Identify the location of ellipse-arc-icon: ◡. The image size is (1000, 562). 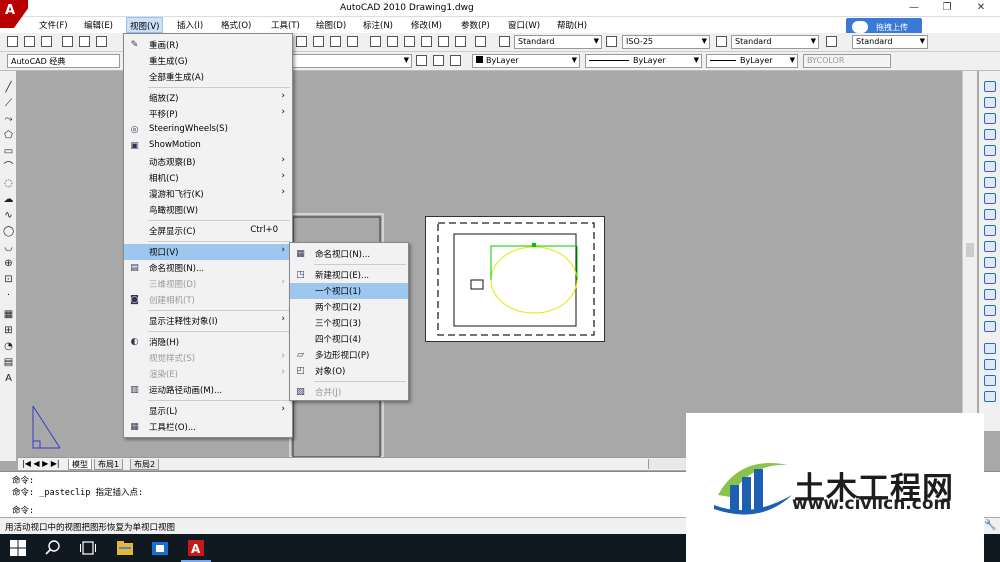
(8, 247).